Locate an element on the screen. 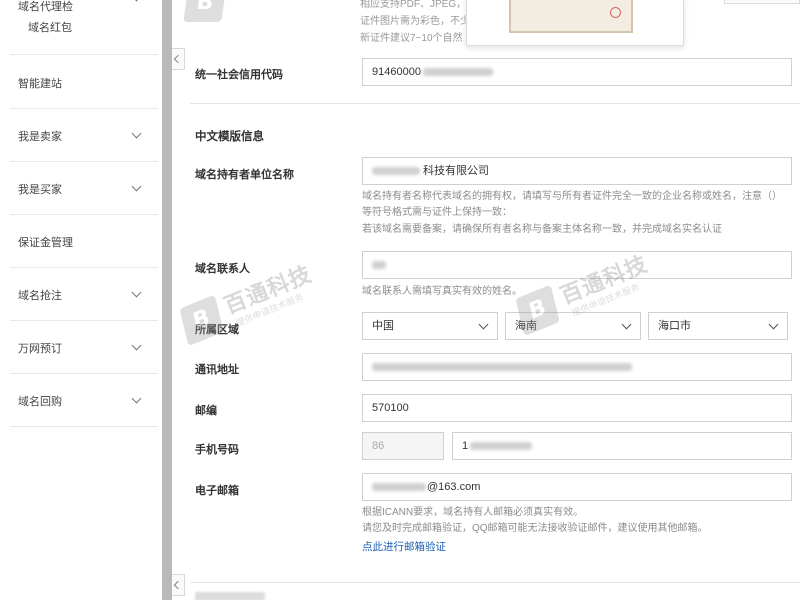 Image resolution: width=800 pixels, height=600 pixels. address-label: 通讯地址 is located at coordinates (217, 370).